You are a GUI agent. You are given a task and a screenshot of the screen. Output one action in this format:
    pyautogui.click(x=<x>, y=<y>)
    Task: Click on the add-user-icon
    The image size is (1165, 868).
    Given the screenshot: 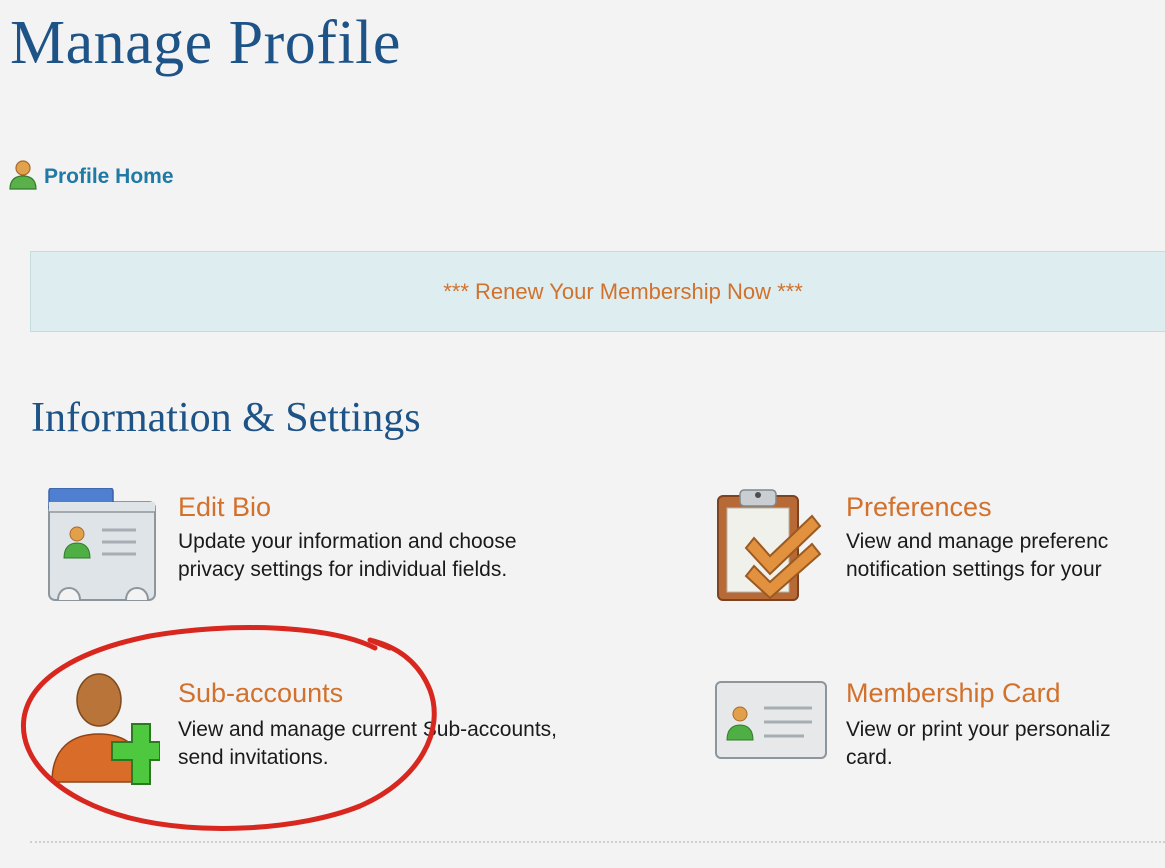 What is the action you would take?
    pyautogui.click(x=104, y=733)
    